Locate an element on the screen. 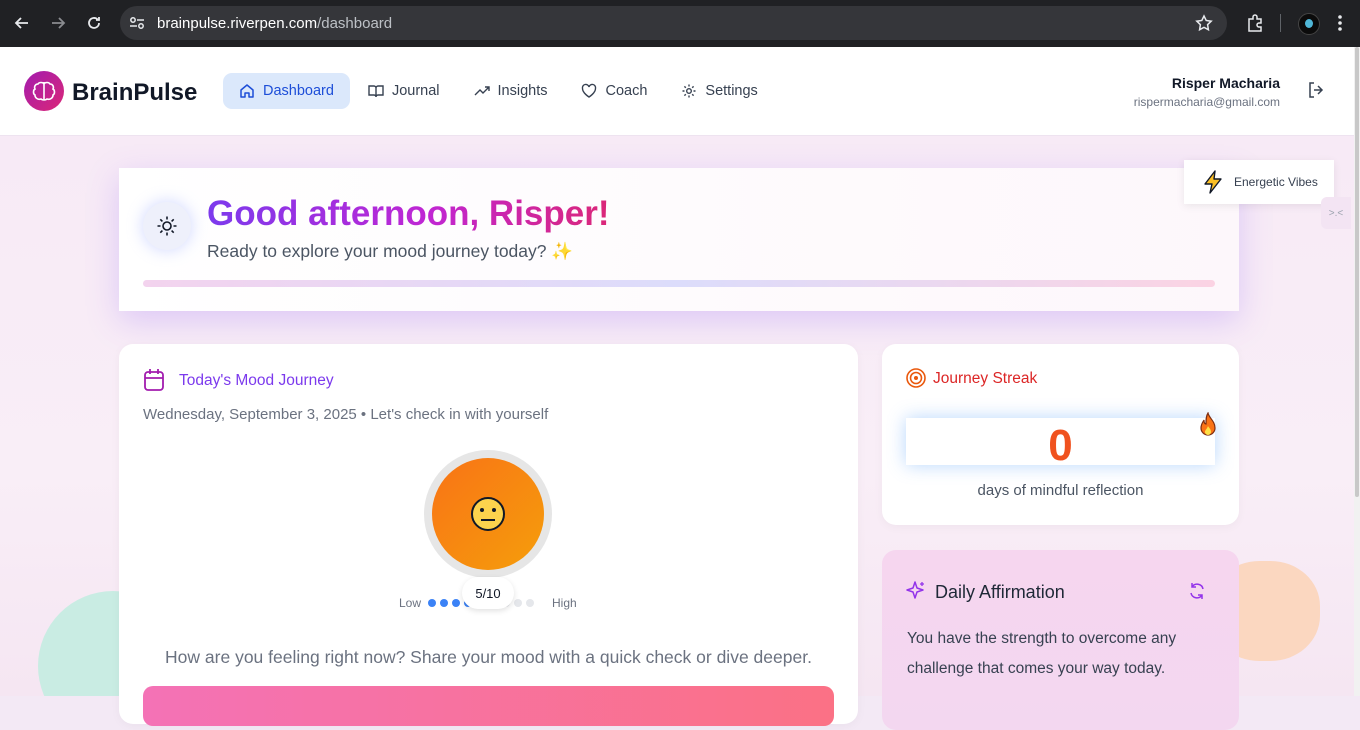 The height and width of the screenshot is (730, 1360). nav-settings: Settings is located at coordinates (719, 91).